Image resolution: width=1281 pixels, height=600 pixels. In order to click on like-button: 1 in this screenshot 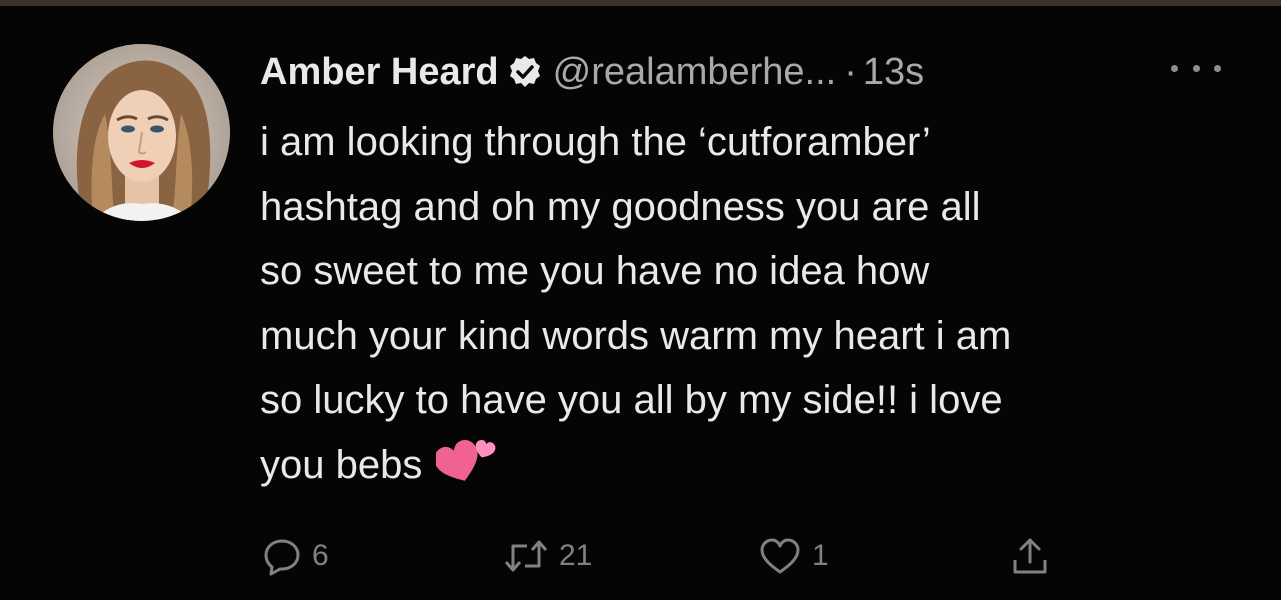, I will do `click(793, 556)`.